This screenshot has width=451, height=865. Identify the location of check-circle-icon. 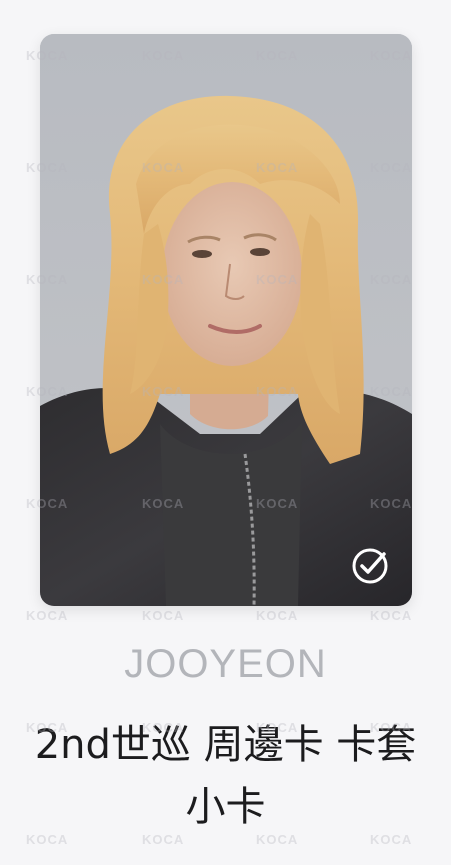
(370, 566).